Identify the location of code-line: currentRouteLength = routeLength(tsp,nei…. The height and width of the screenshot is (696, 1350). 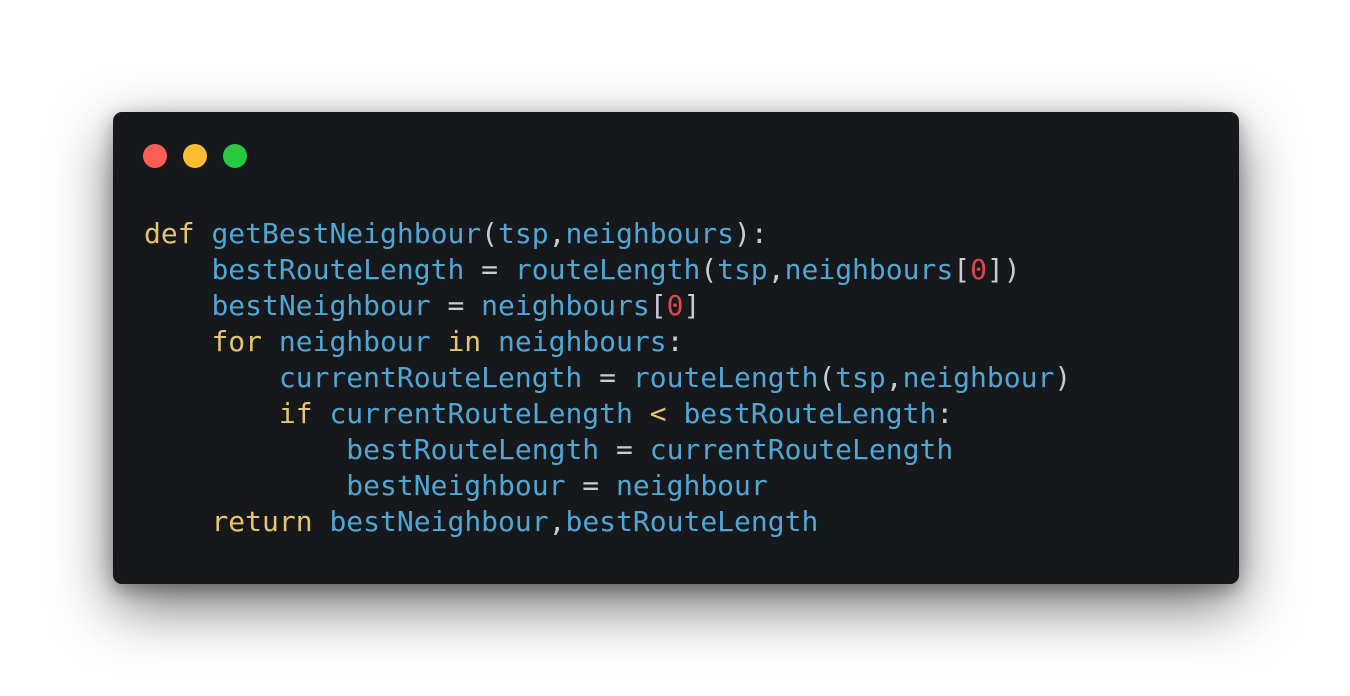
(607, 378).